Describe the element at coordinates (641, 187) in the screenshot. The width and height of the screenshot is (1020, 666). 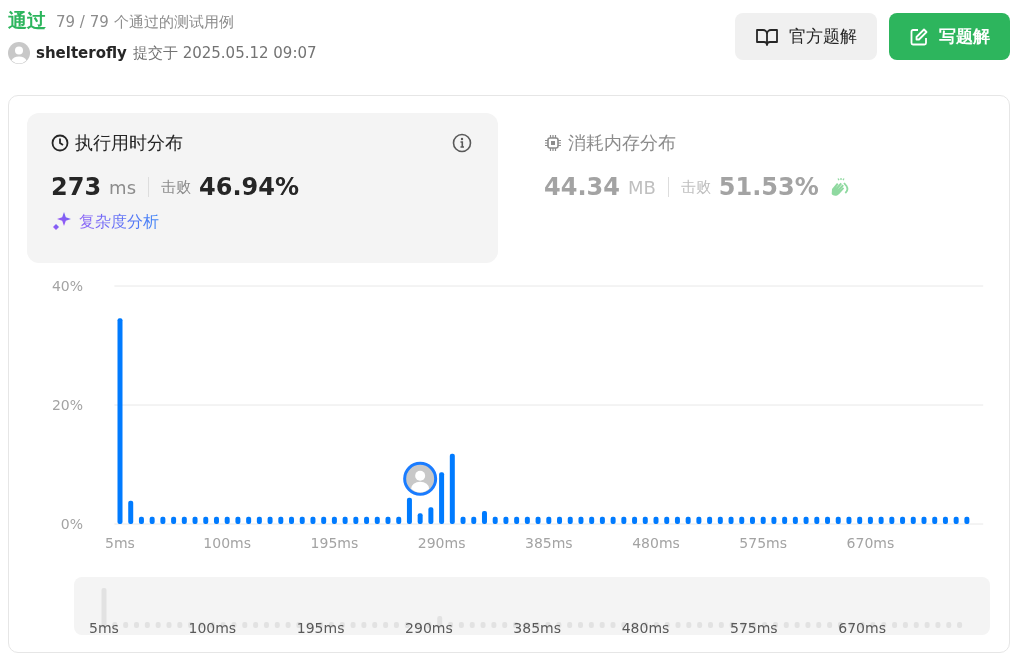
I see `stat-unit: MB` at that location.